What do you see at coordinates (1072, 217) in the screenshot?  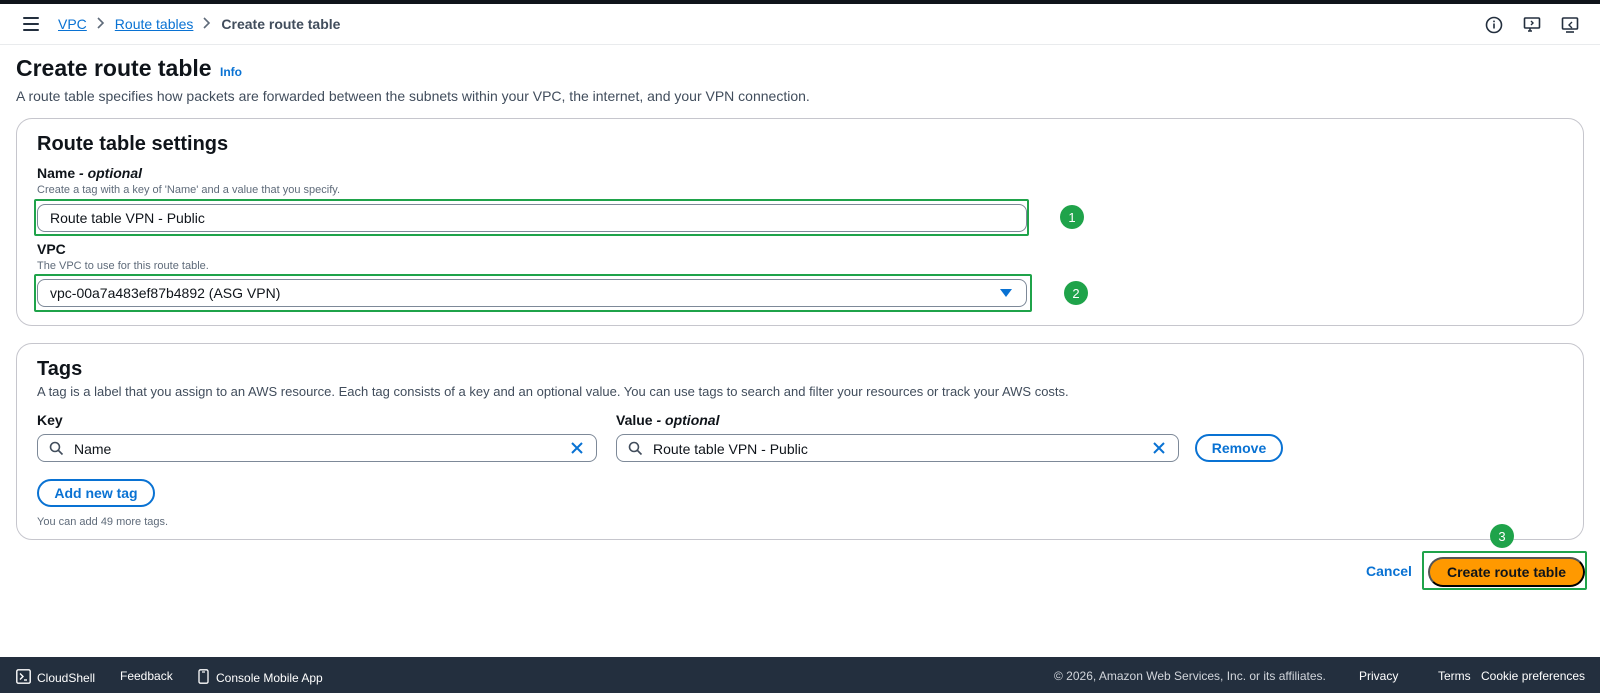 I see `annotation-badge-1: 1` at bounding box center [1072, 217].